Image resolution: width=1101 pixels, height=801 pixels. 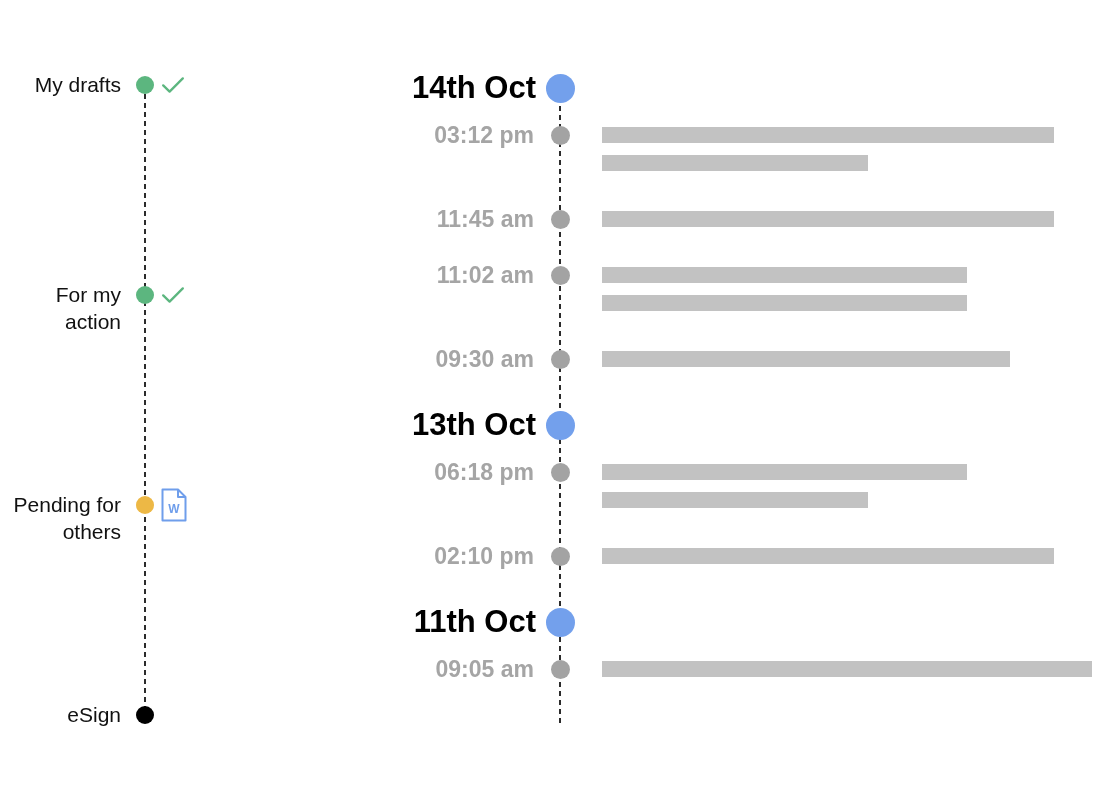 I want to click on document-icon: W, so click(x=174, y=505).